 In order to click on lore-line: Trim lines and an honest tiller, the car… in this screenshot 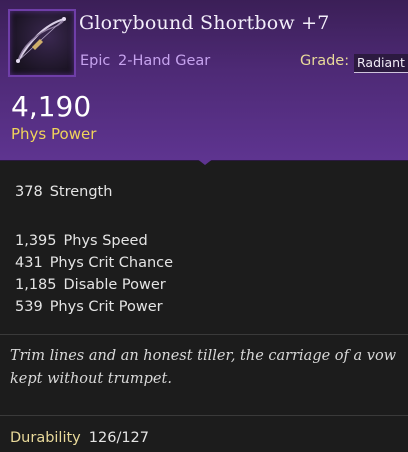, I will do `click(203, 356)`.